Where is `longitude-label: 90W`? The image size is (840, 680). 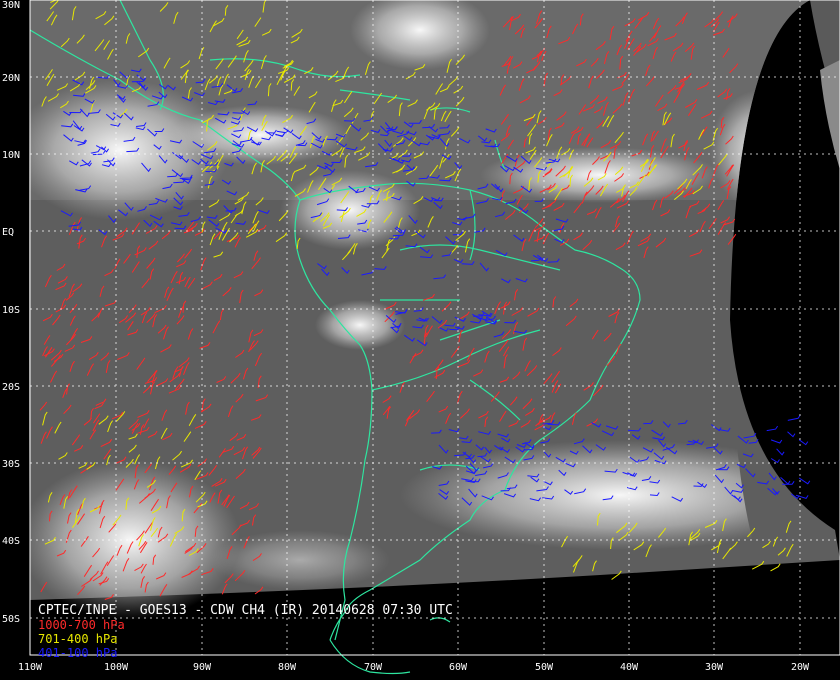 longitude-label: 90W is located at coordinates (202, 667).